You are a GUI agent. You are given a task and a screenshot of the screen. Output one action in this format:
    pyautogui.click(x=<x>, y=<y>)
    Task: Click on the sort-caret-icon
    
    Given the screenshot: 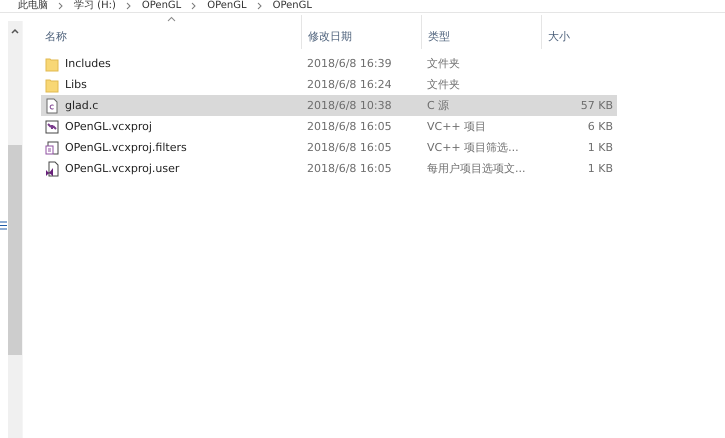 What is the action you would take?
    pyautogui.click(x=171, y=19)
    